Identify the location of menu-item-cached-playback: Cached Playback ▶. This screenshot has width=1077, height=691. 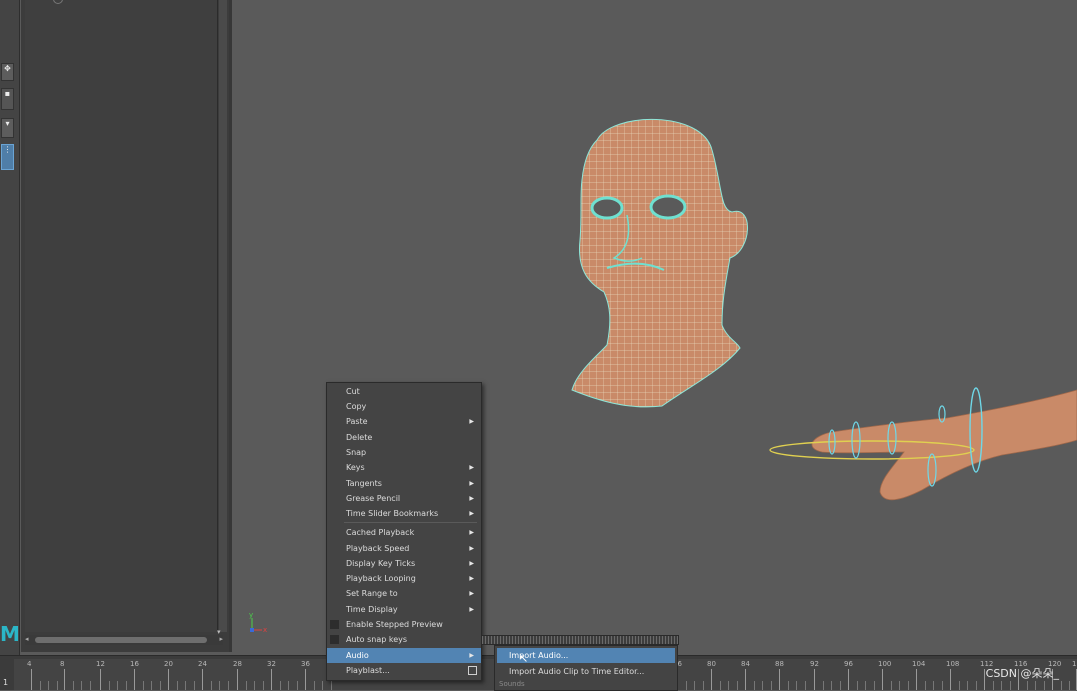
(404, 532).